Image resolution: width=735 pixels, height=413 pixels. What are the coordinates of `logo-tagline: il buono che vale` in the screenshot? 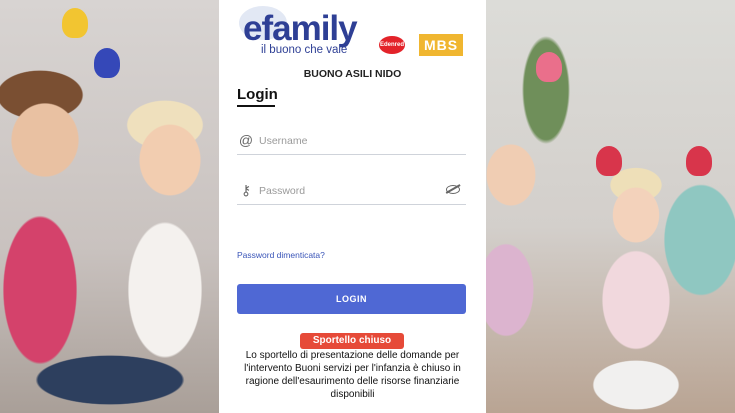 It's located at (304, 50).